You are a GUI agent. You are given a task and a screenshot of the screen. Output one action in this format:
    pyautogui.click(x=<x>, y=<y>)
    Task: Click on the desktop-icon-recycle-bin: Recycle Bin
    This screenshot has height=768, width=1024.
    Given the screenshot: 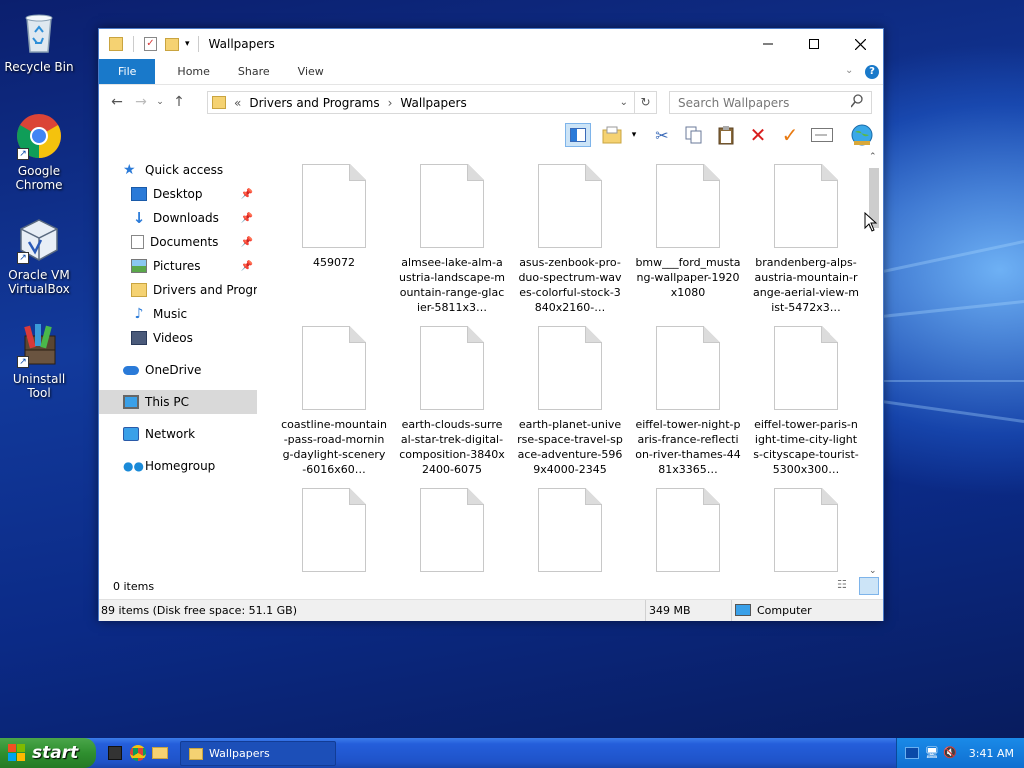 What is the action you would take?
    pyautogui.click(x=39, y=41)
    